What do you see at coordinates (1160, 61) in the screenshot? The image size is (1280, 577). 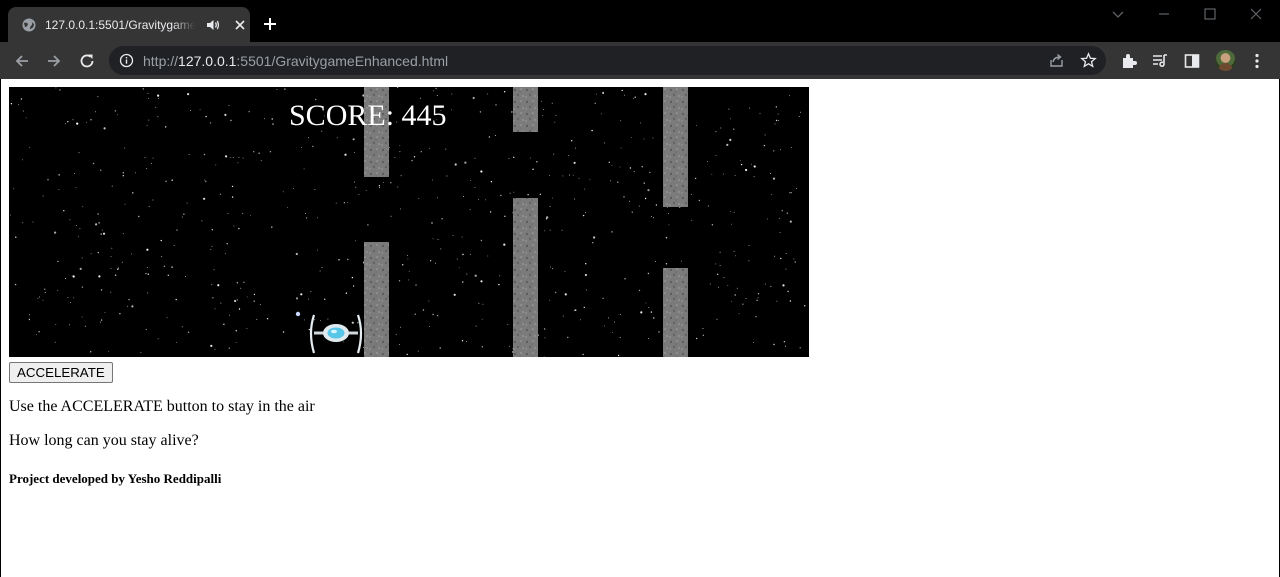 I see `media-queue-icon` at bounding box center [1160, 61].